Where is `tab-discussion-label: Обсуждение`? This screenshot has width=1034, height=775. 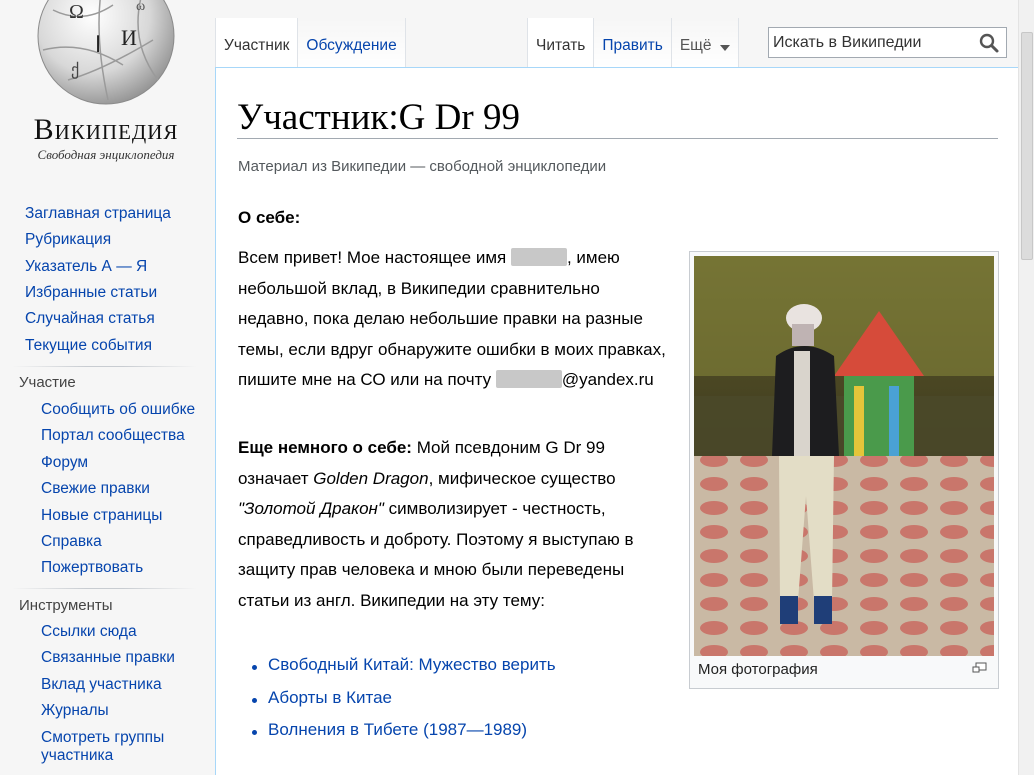 tab-discussion-label: Обсуждение is located at coordinates (351, 45).